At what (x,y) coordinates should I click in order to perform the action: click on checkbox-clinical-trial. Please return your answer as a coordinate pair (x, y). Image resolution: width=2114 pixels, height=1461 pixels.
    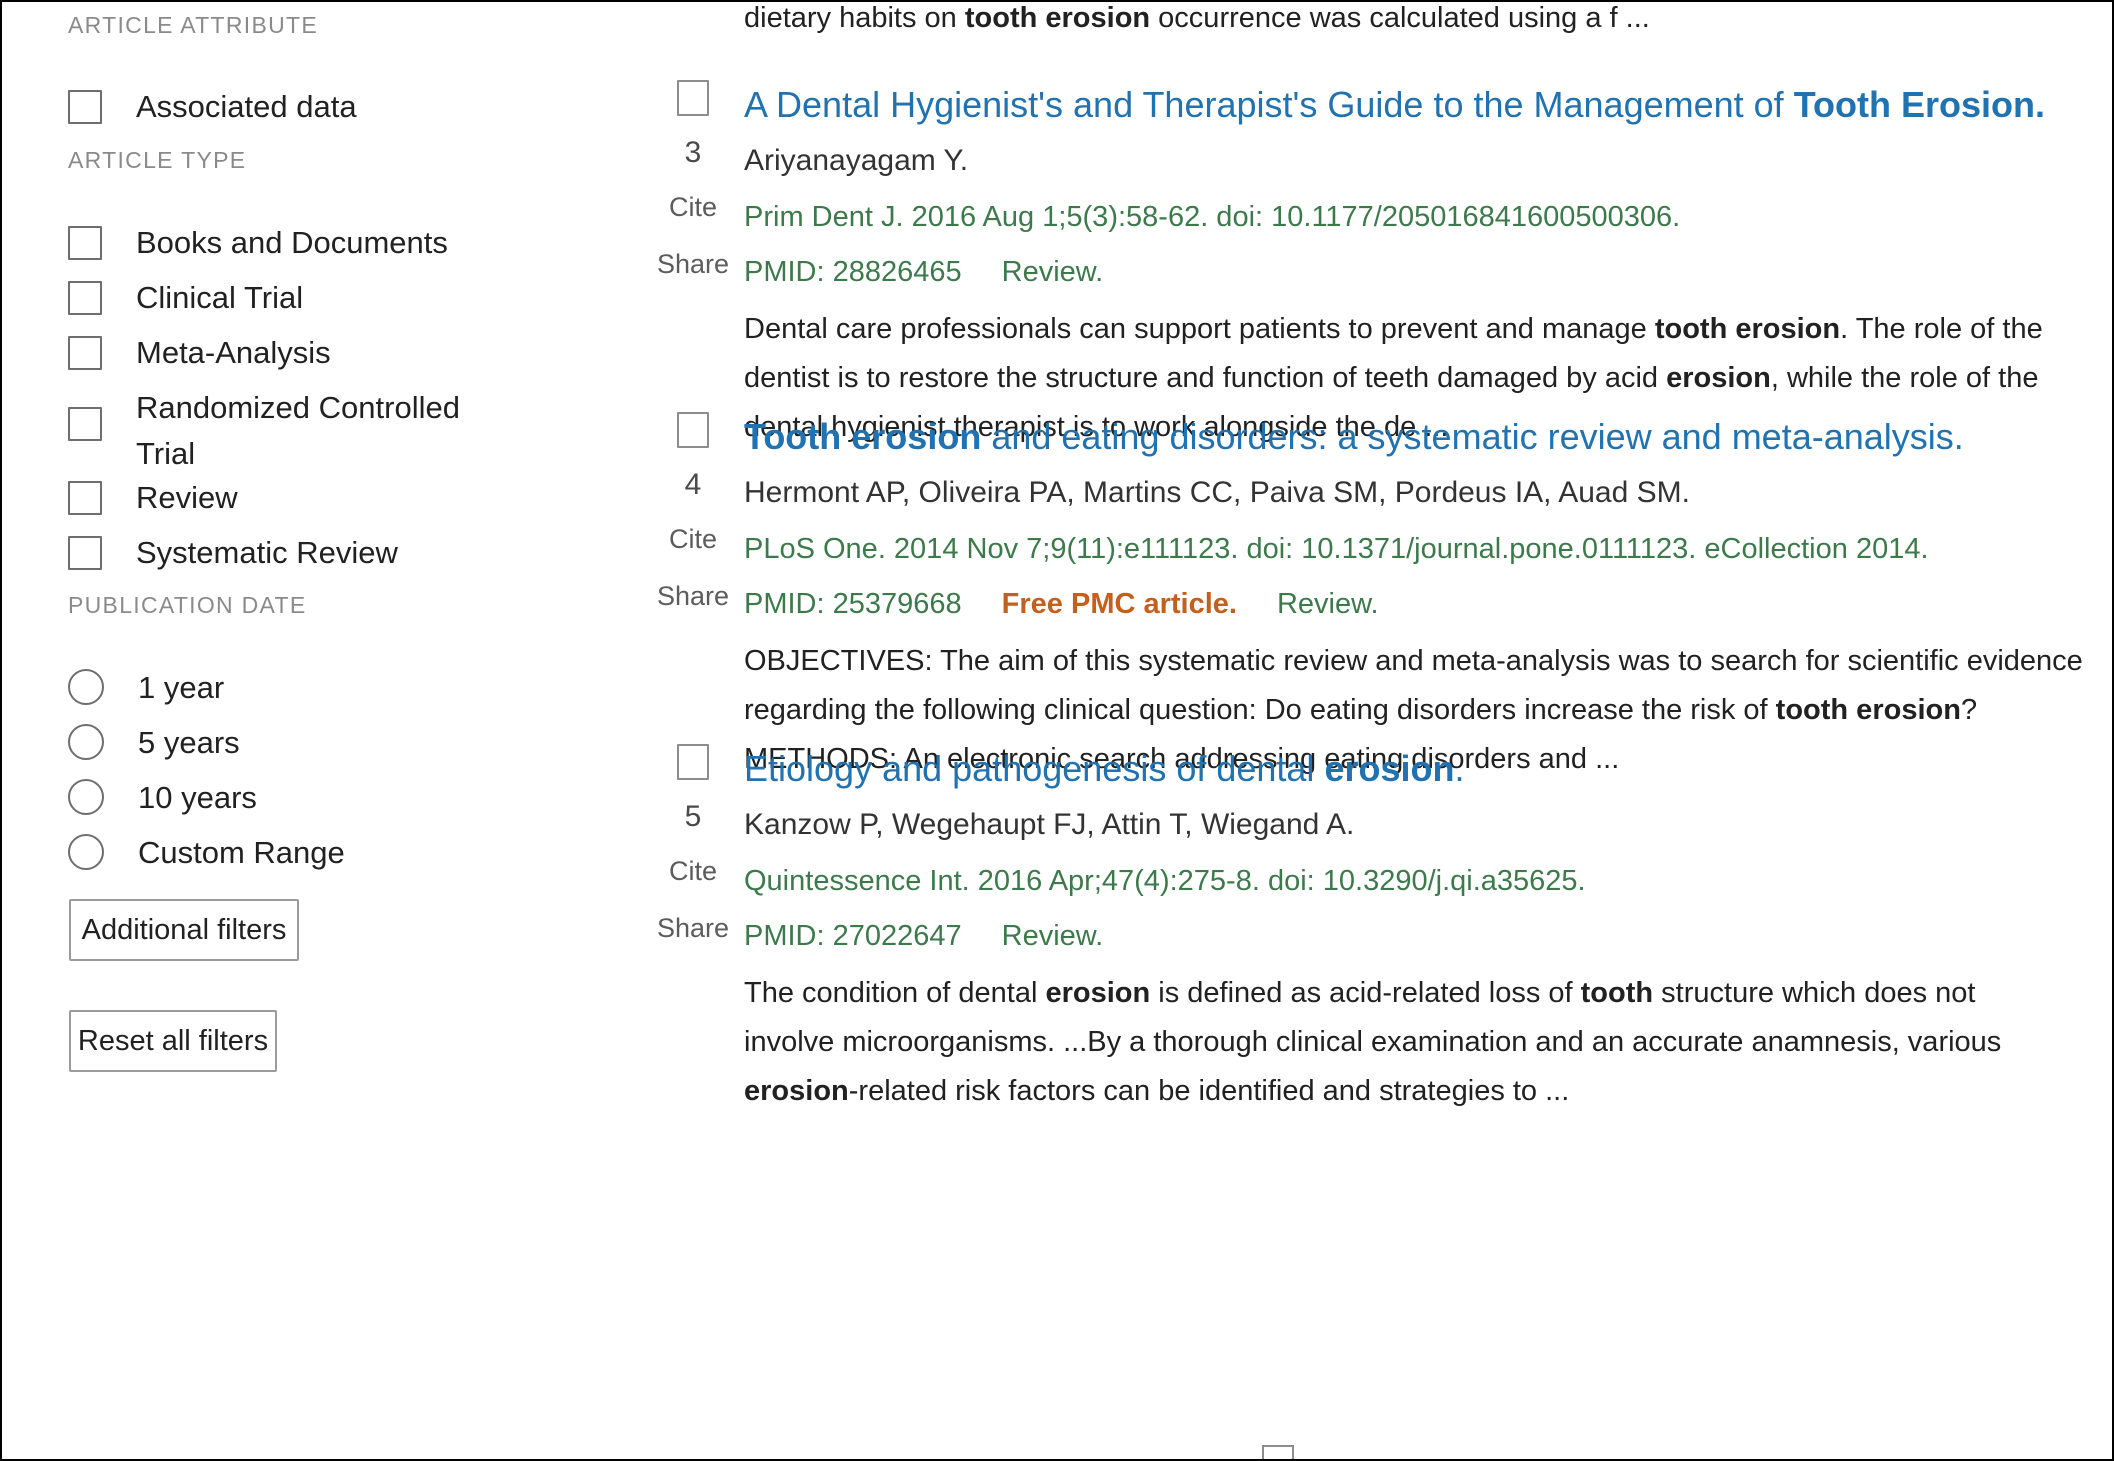
    Looking at the image, I should click on (85, 298).